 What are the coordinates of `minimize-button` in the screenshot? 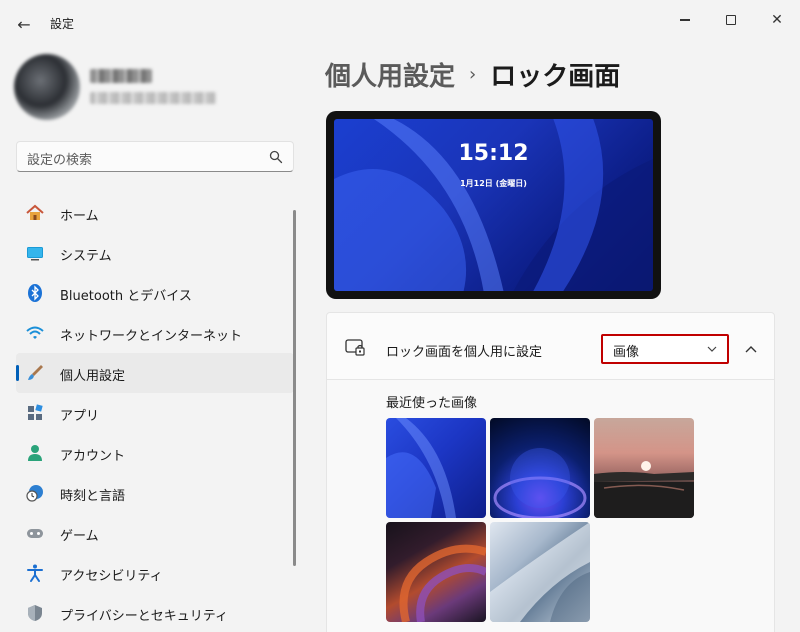 It's located at (685, 20).